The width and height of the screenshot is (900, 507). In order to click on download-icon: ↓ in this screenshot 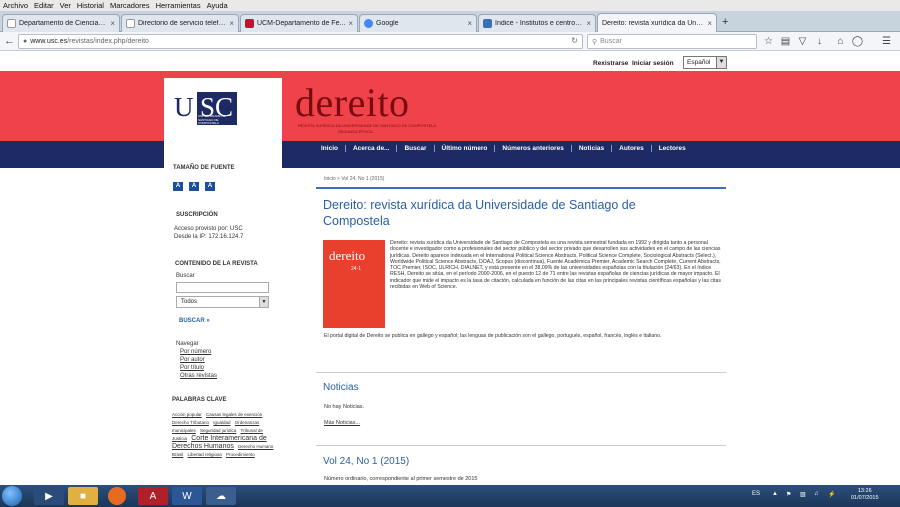, I will do `click(819, 41)`.